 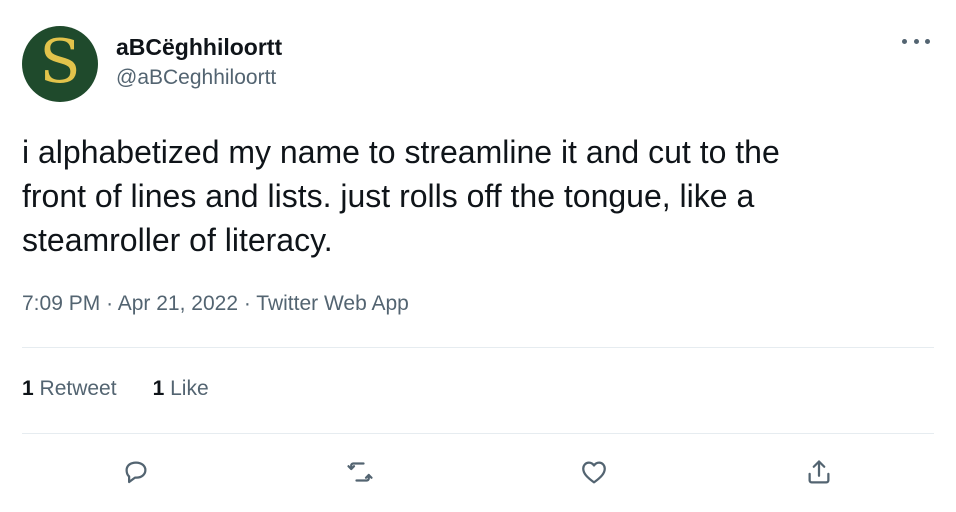 I want to click on tweet-meta: 7:09 PM · Apr 21, 2022 · Twitter Web App, so click(x=215, y=304).